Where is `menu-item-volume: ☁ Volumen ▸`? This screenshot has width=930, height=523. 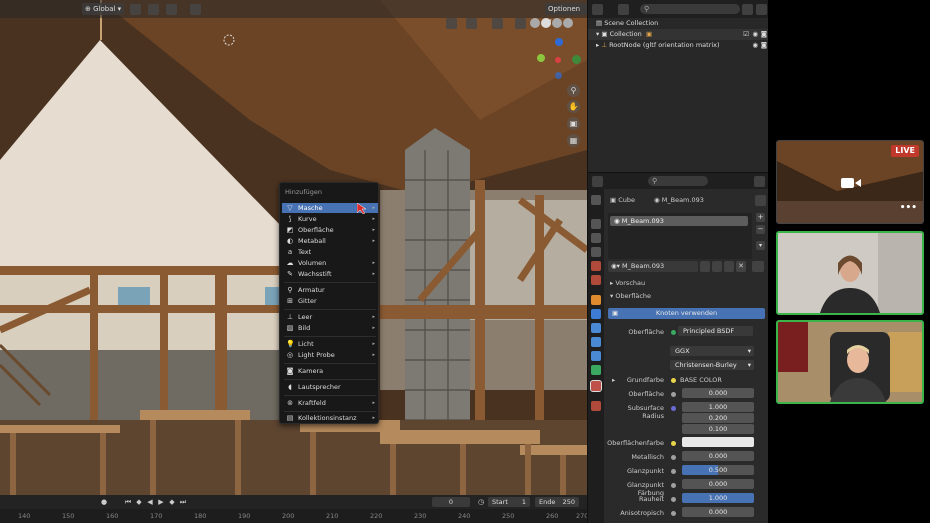 menu-item-volume: ☁ Volumen ▸ is located at coordinates (330, 263).